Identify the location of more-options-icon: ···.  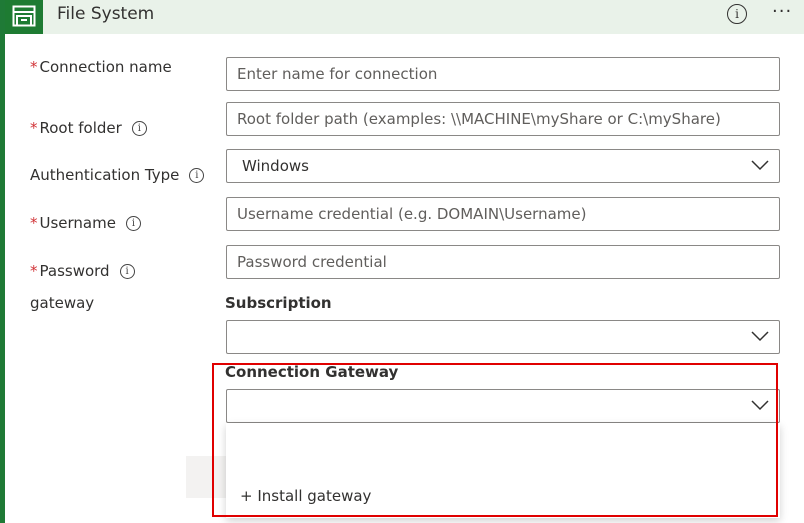
(782, 11).